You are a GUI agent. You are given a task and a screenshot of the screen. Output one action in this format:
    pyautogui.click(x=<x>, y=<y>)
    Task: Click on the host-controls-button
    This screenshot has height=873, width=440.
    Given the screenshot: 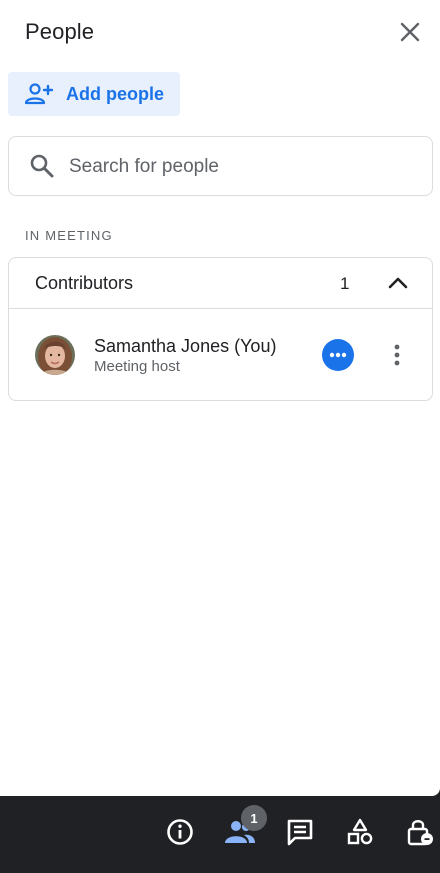 What is the action you would take?
    pyautogui.click(x=420, y=832)
    